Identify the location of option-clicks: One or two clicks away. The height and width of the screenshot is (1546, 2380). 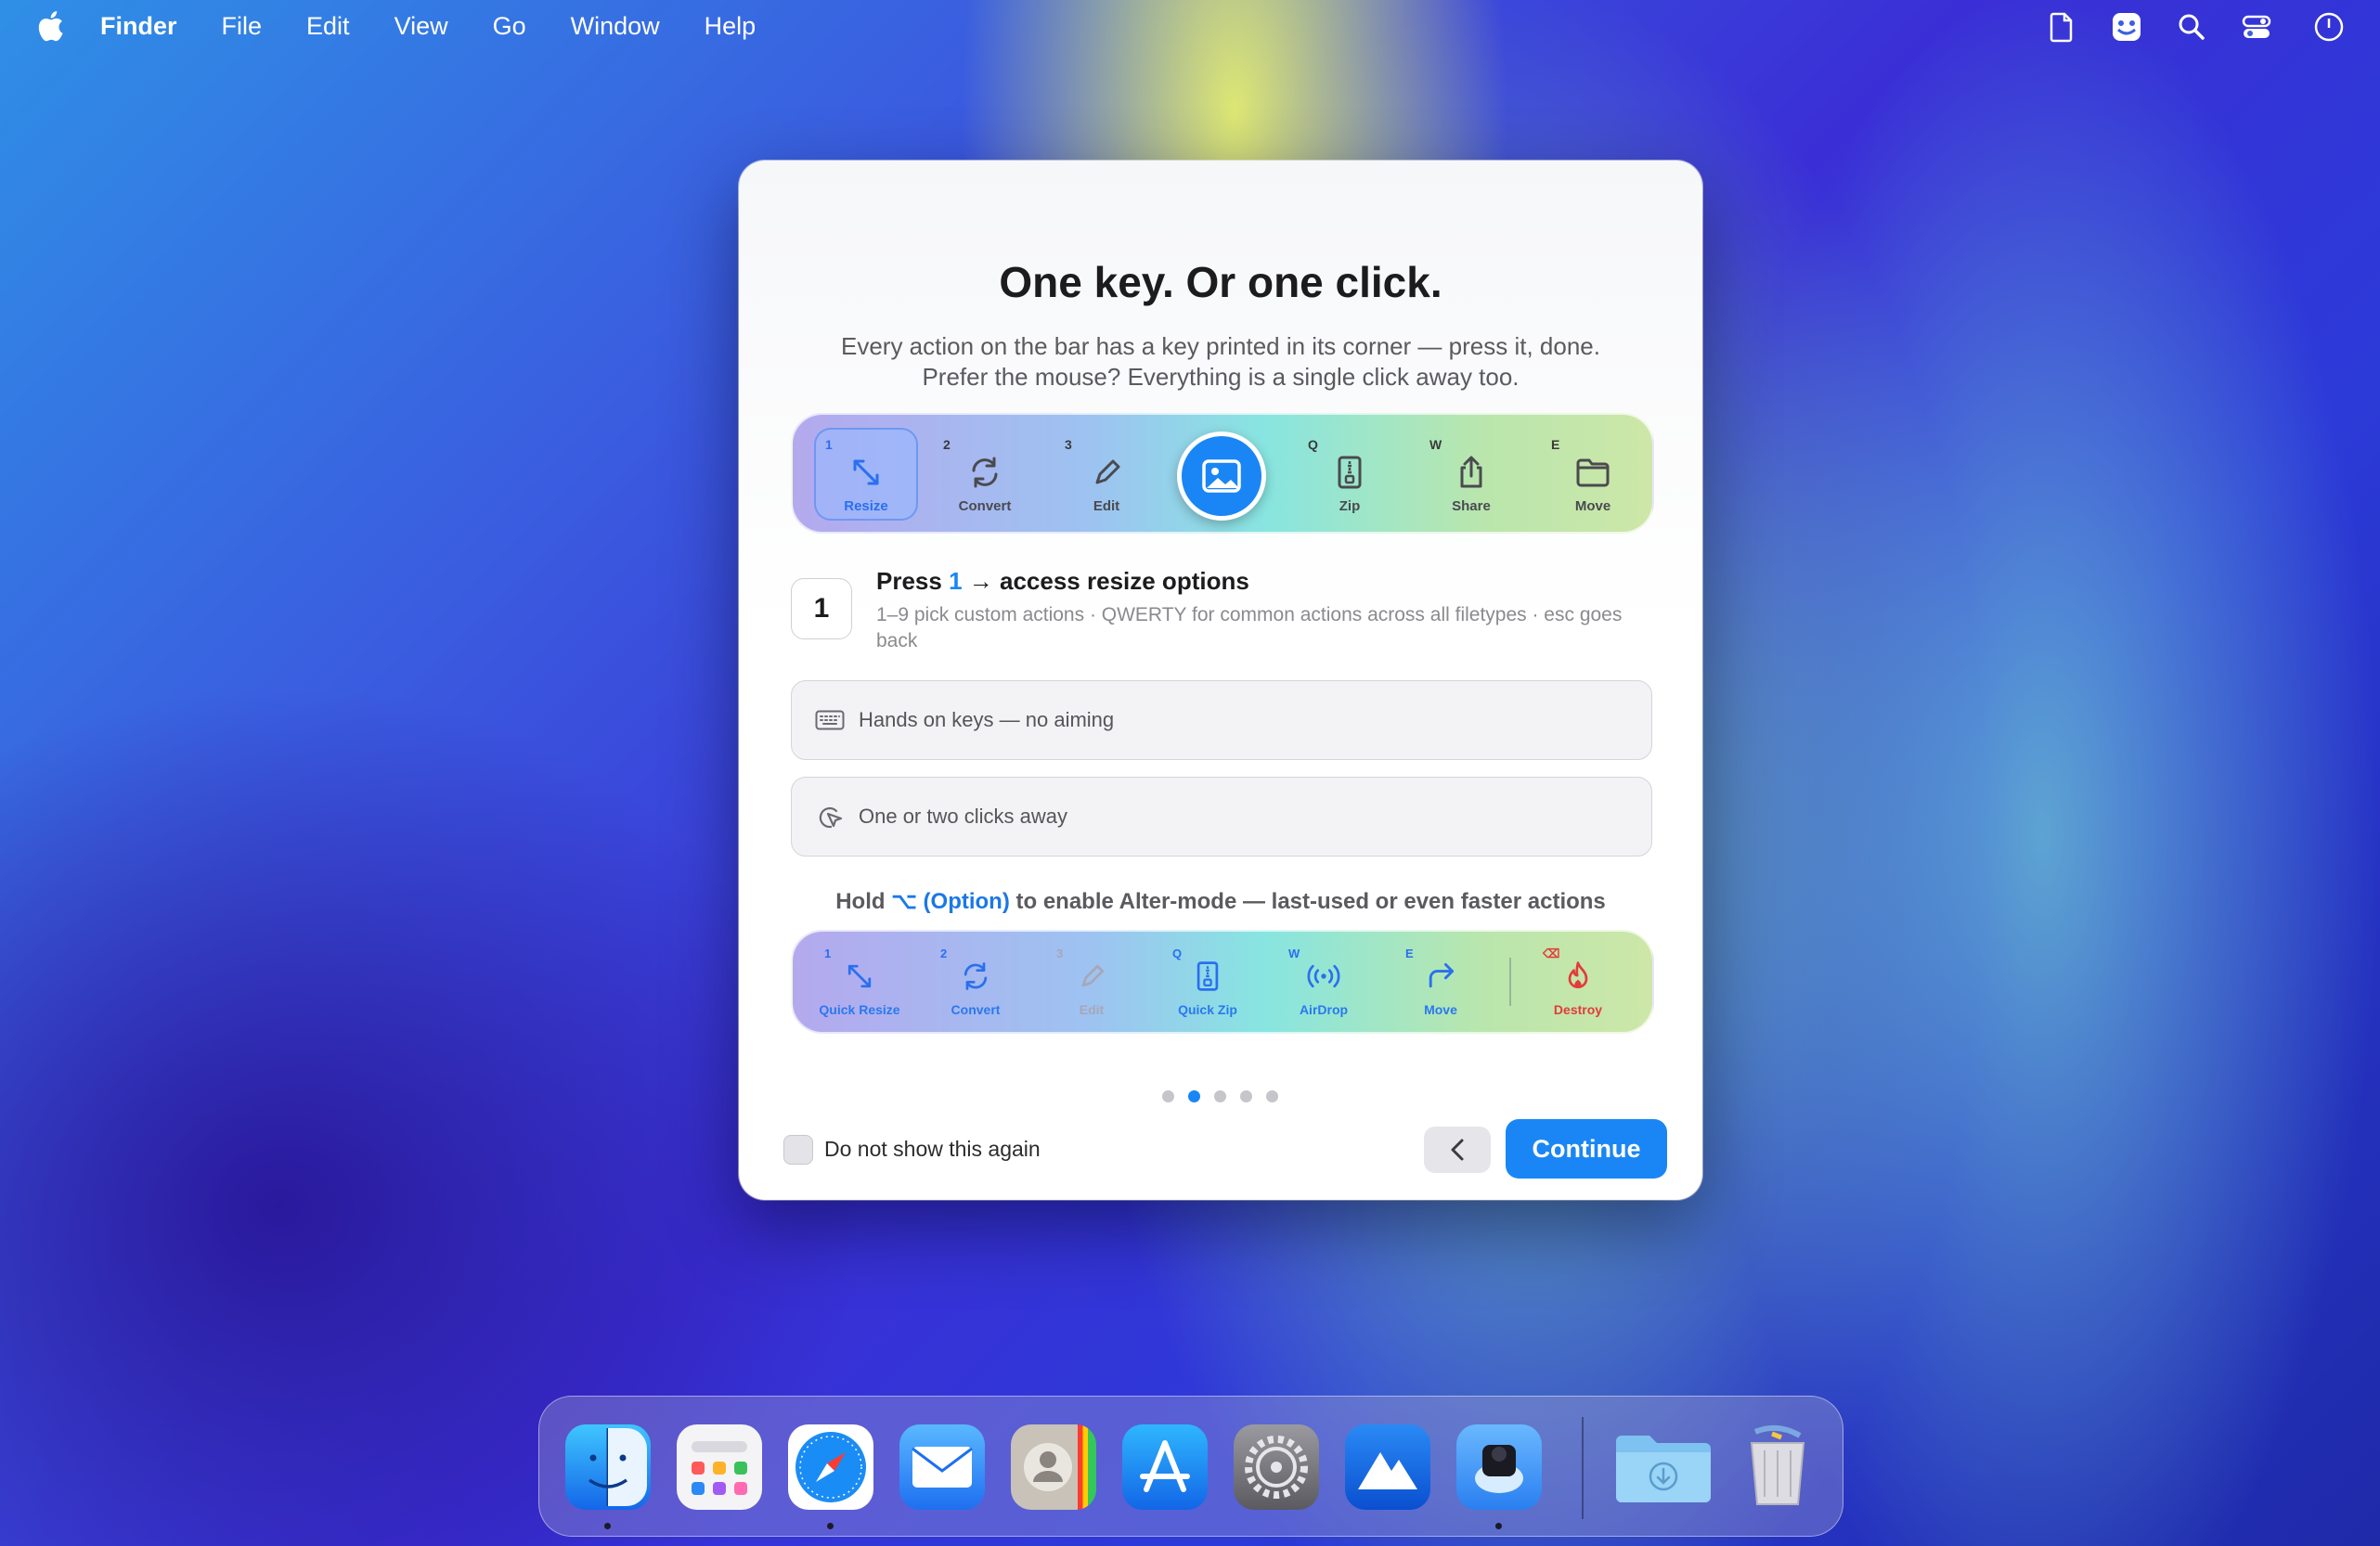
(1221, 817).